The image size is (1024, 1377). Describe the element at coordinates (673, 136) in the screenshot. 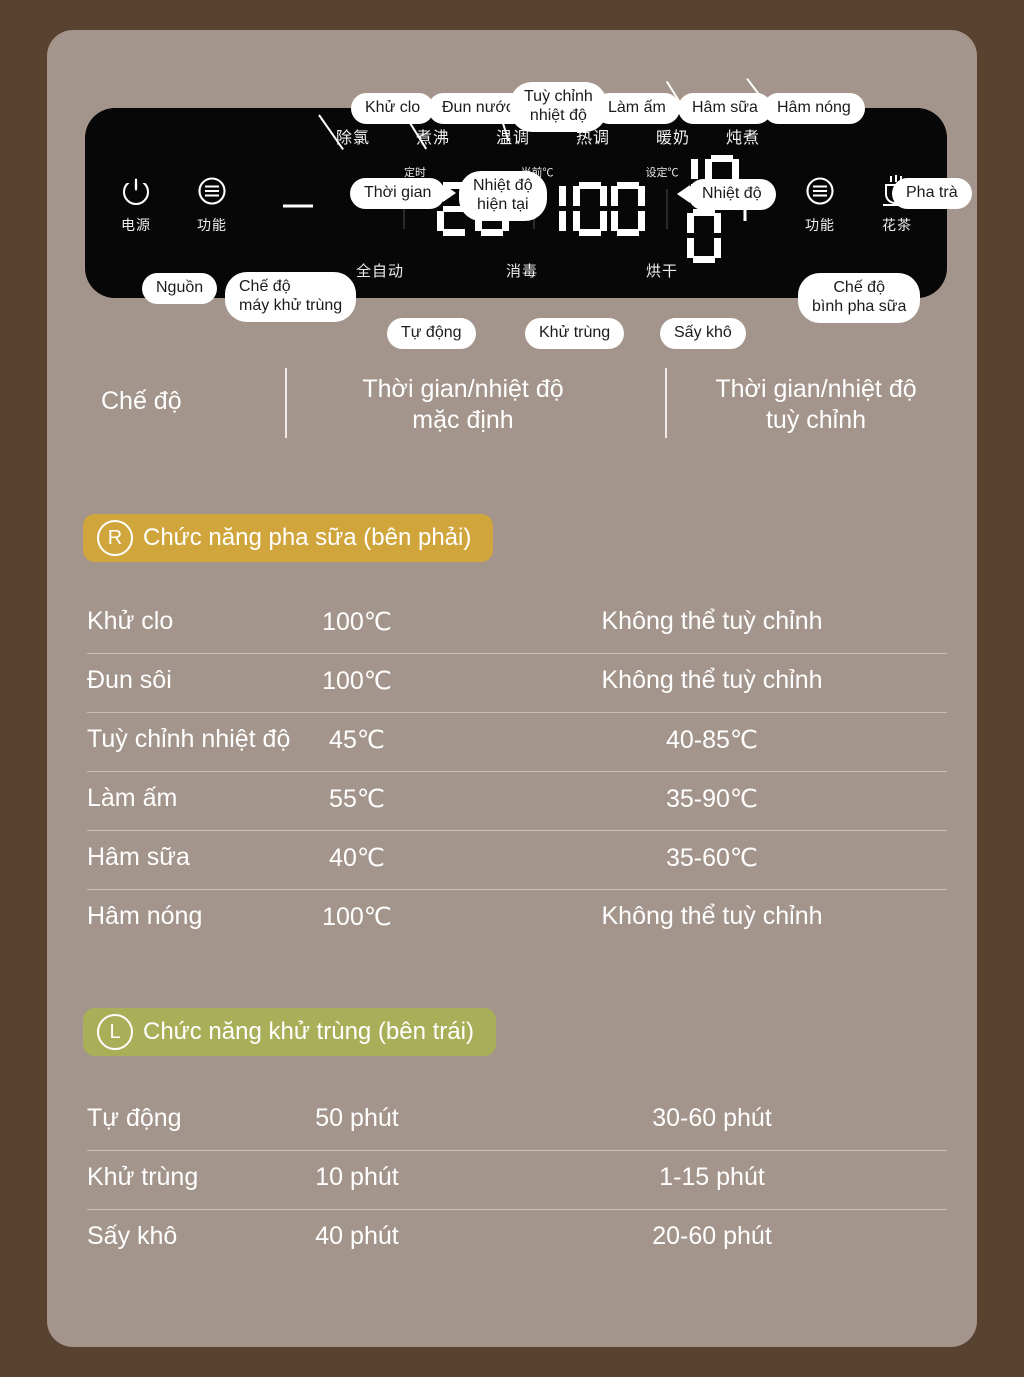

I see `mode-label-milk-warm: 暖奶` at that location.